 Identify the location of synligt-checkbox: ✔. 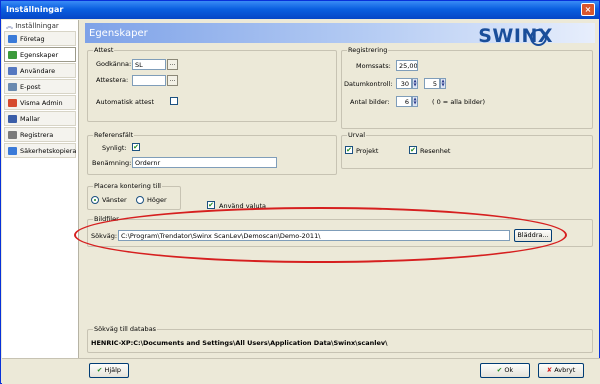
(136, 147).